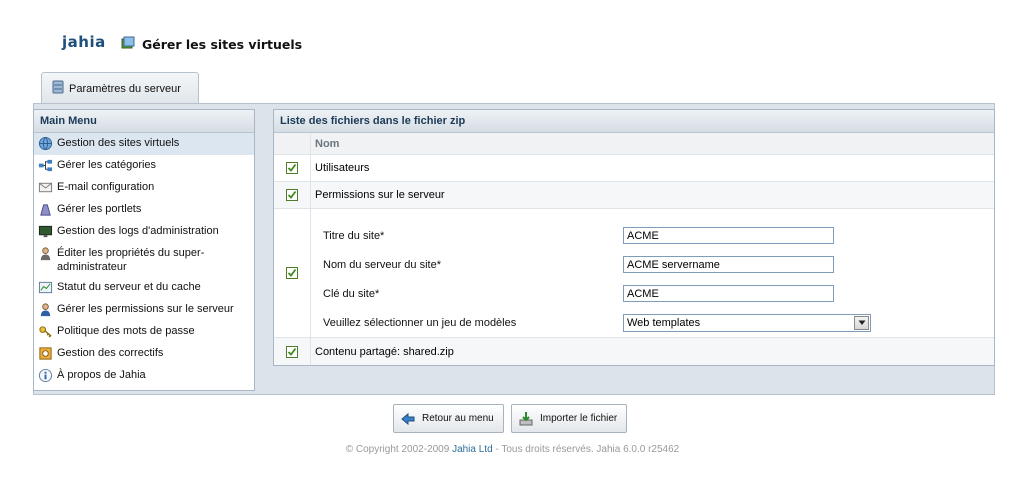  Describe the element at coordinates (110, 353) in the screenshot. I see `menu-label: Gestion des correctifs` at that location.